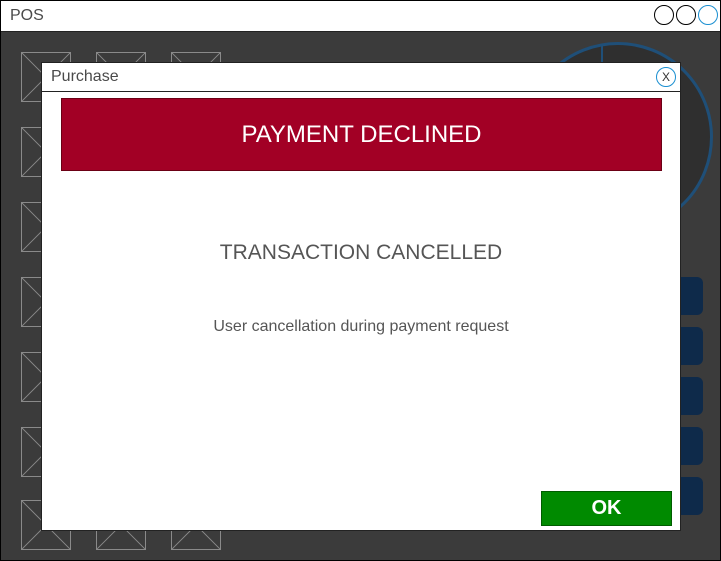  I want to click on dialog-header: Purchase X, so click(361, 77).